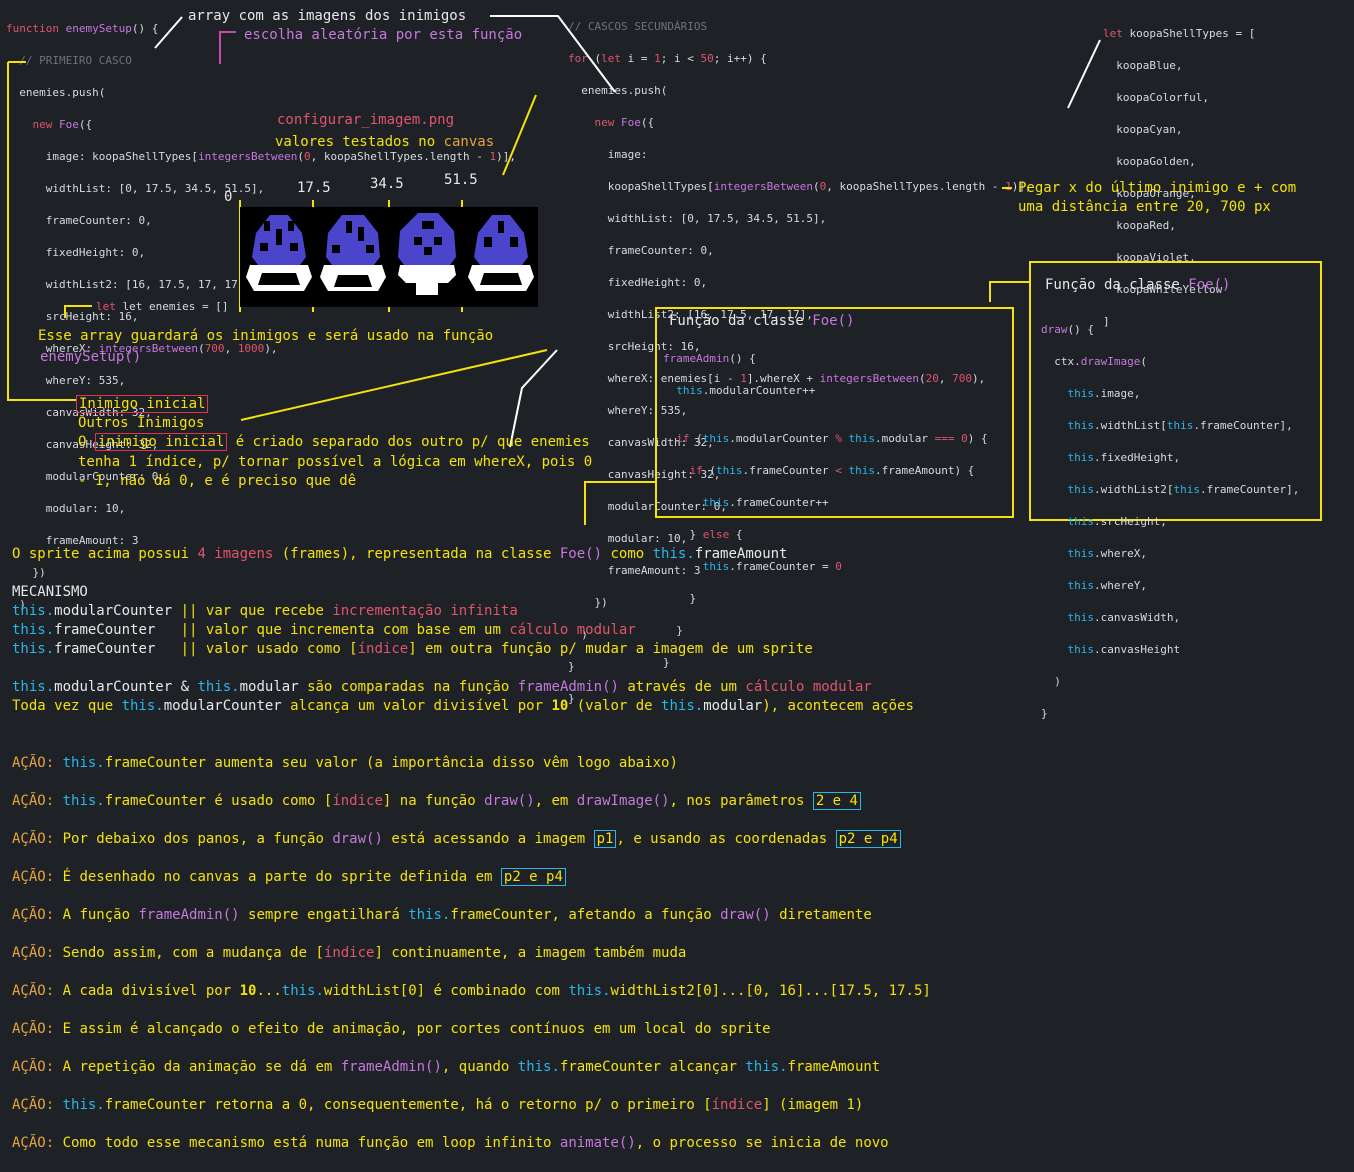  What do you see at coordinates (605, 839) in the screenshot?
I see `param-highlight-box: p1` at bounding box center [605, 839].